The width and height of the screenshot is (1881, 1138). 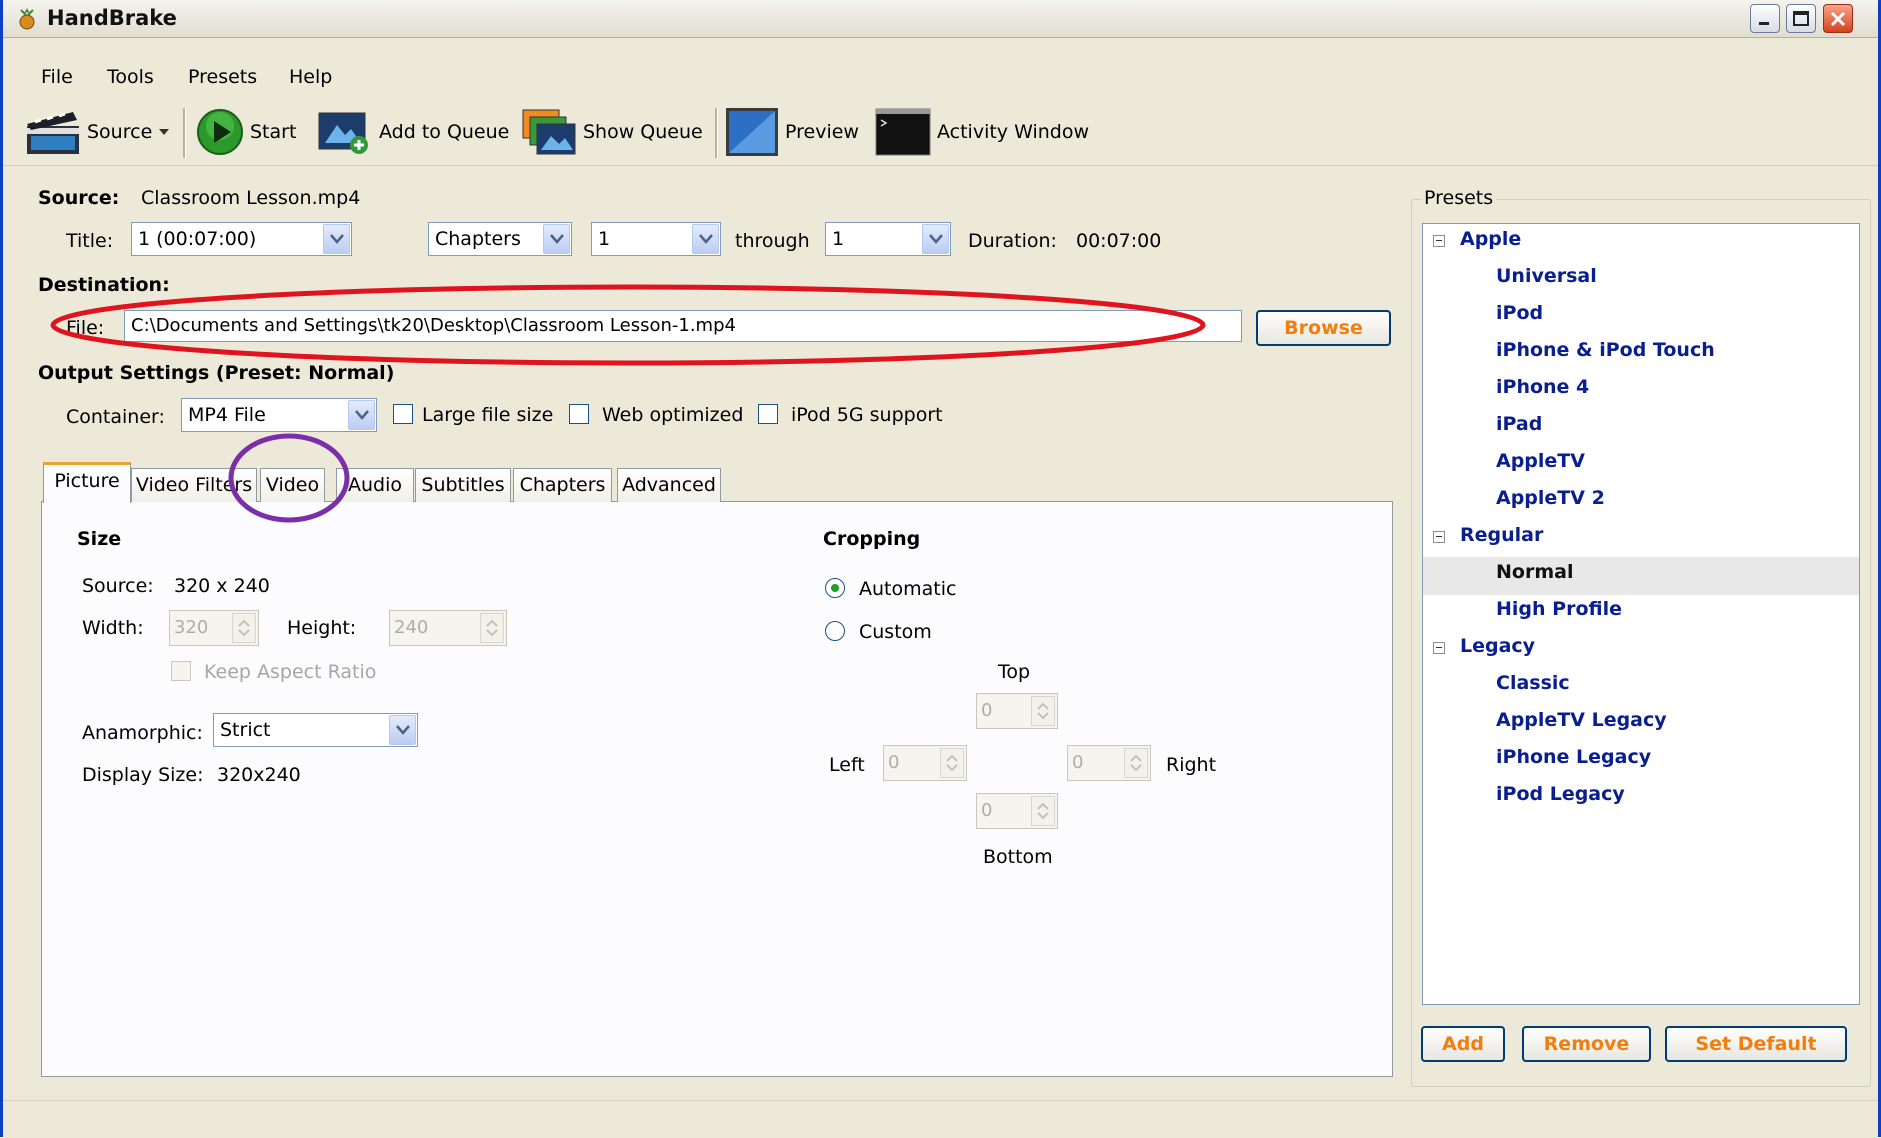 What do you see at coordinates (1519, 424) in the screenshot?
I see `preset-item: iPad` at bounding box center [1519, 424].